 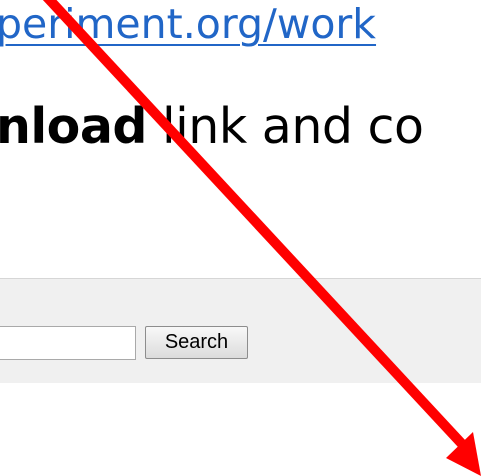 I want to click on instruction-rest: link and co, so click(x=285, y=126).